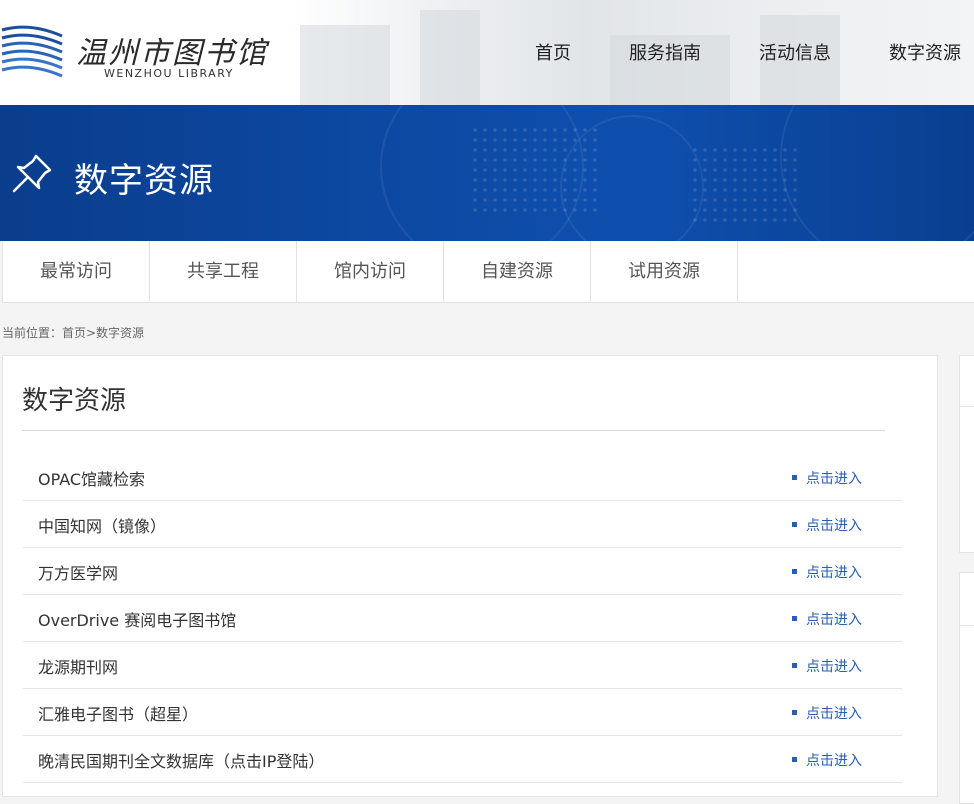 This screenshot has width=974, height=804. What do you see at coordinates (102, 525) in the screenshot?
I see `resource-name: 中国知网（镜像）` at bounding box center [102, 525].